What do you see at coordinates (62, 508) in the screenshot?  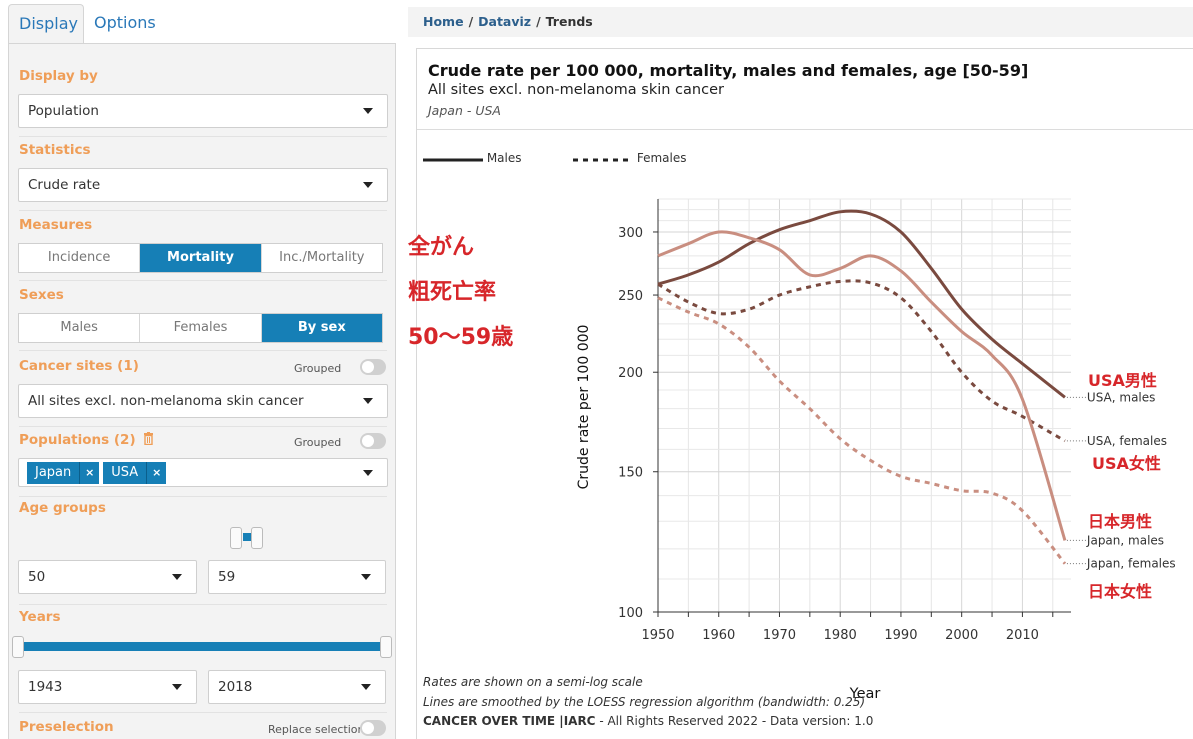 I see `age-groups-label: Age groups` at bounding box center [62, 508].